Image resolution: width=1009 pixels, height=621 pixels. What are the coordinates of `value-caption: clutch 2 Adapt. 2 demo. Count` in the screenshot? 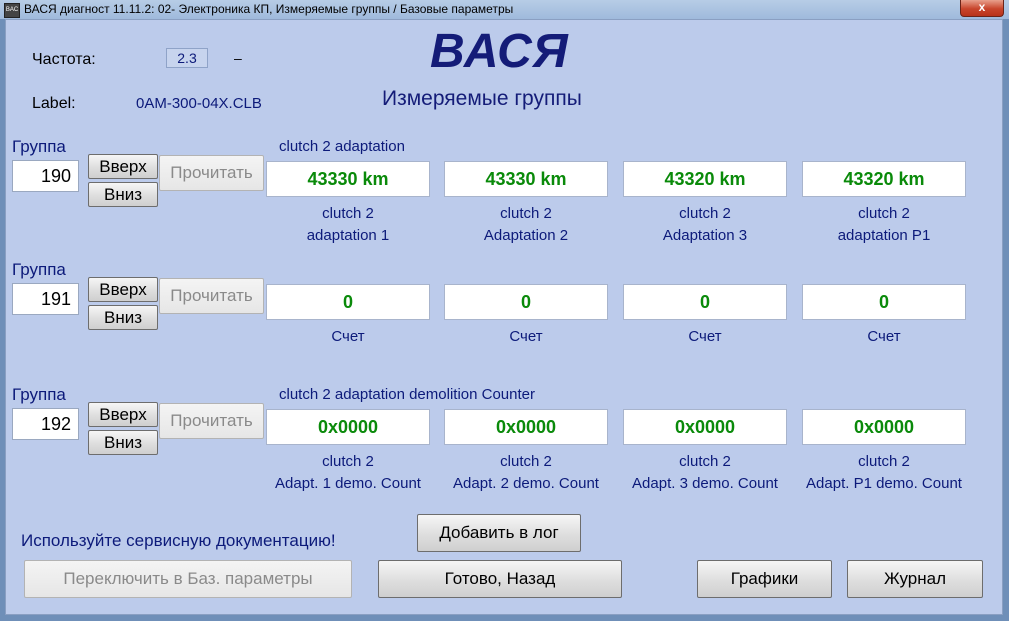 It's located at (526, 473).